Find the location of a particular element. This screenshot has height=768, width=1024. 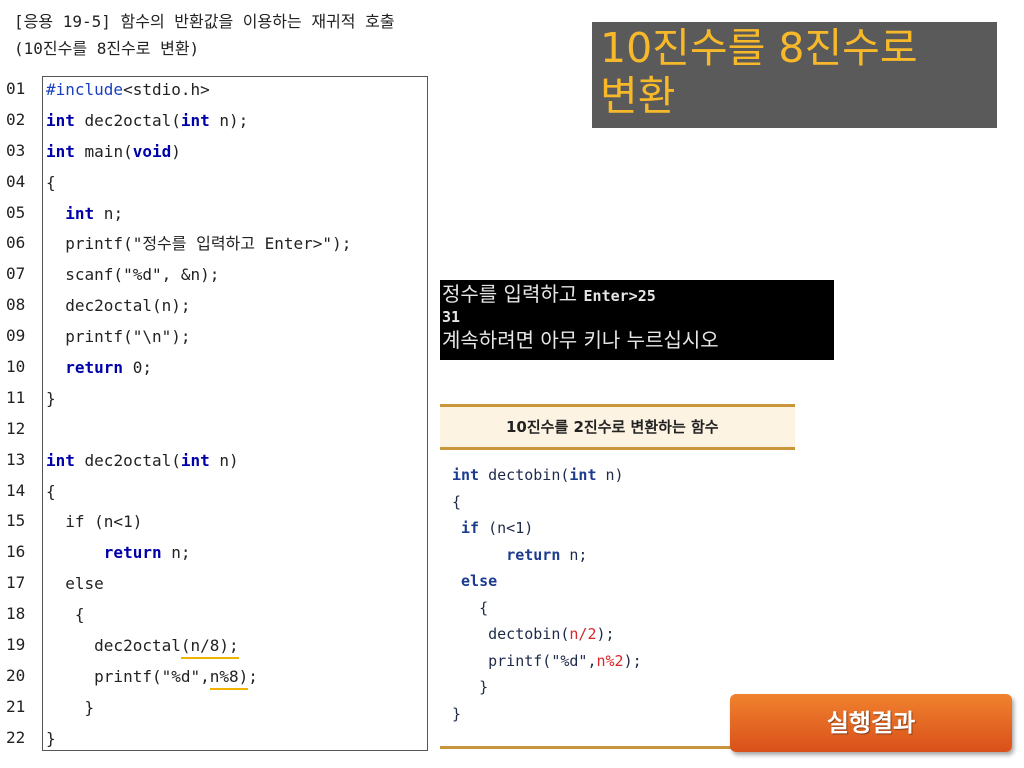

caption-line-1: [응용 19-5] 함수의 반환값을 이용하는 재귀적 호출 is located at coordinates (204, 21).